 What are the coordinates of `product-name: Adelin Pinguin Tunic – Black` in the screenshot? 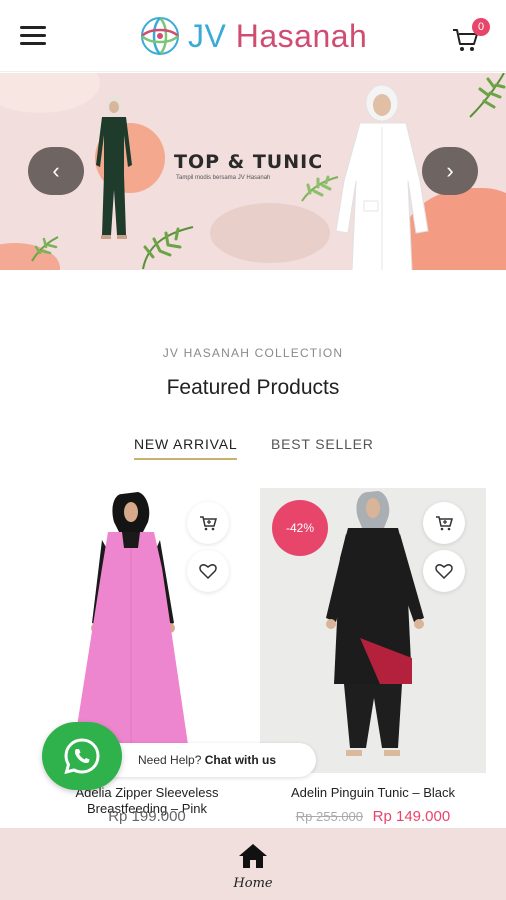 It's located at (373, 793).